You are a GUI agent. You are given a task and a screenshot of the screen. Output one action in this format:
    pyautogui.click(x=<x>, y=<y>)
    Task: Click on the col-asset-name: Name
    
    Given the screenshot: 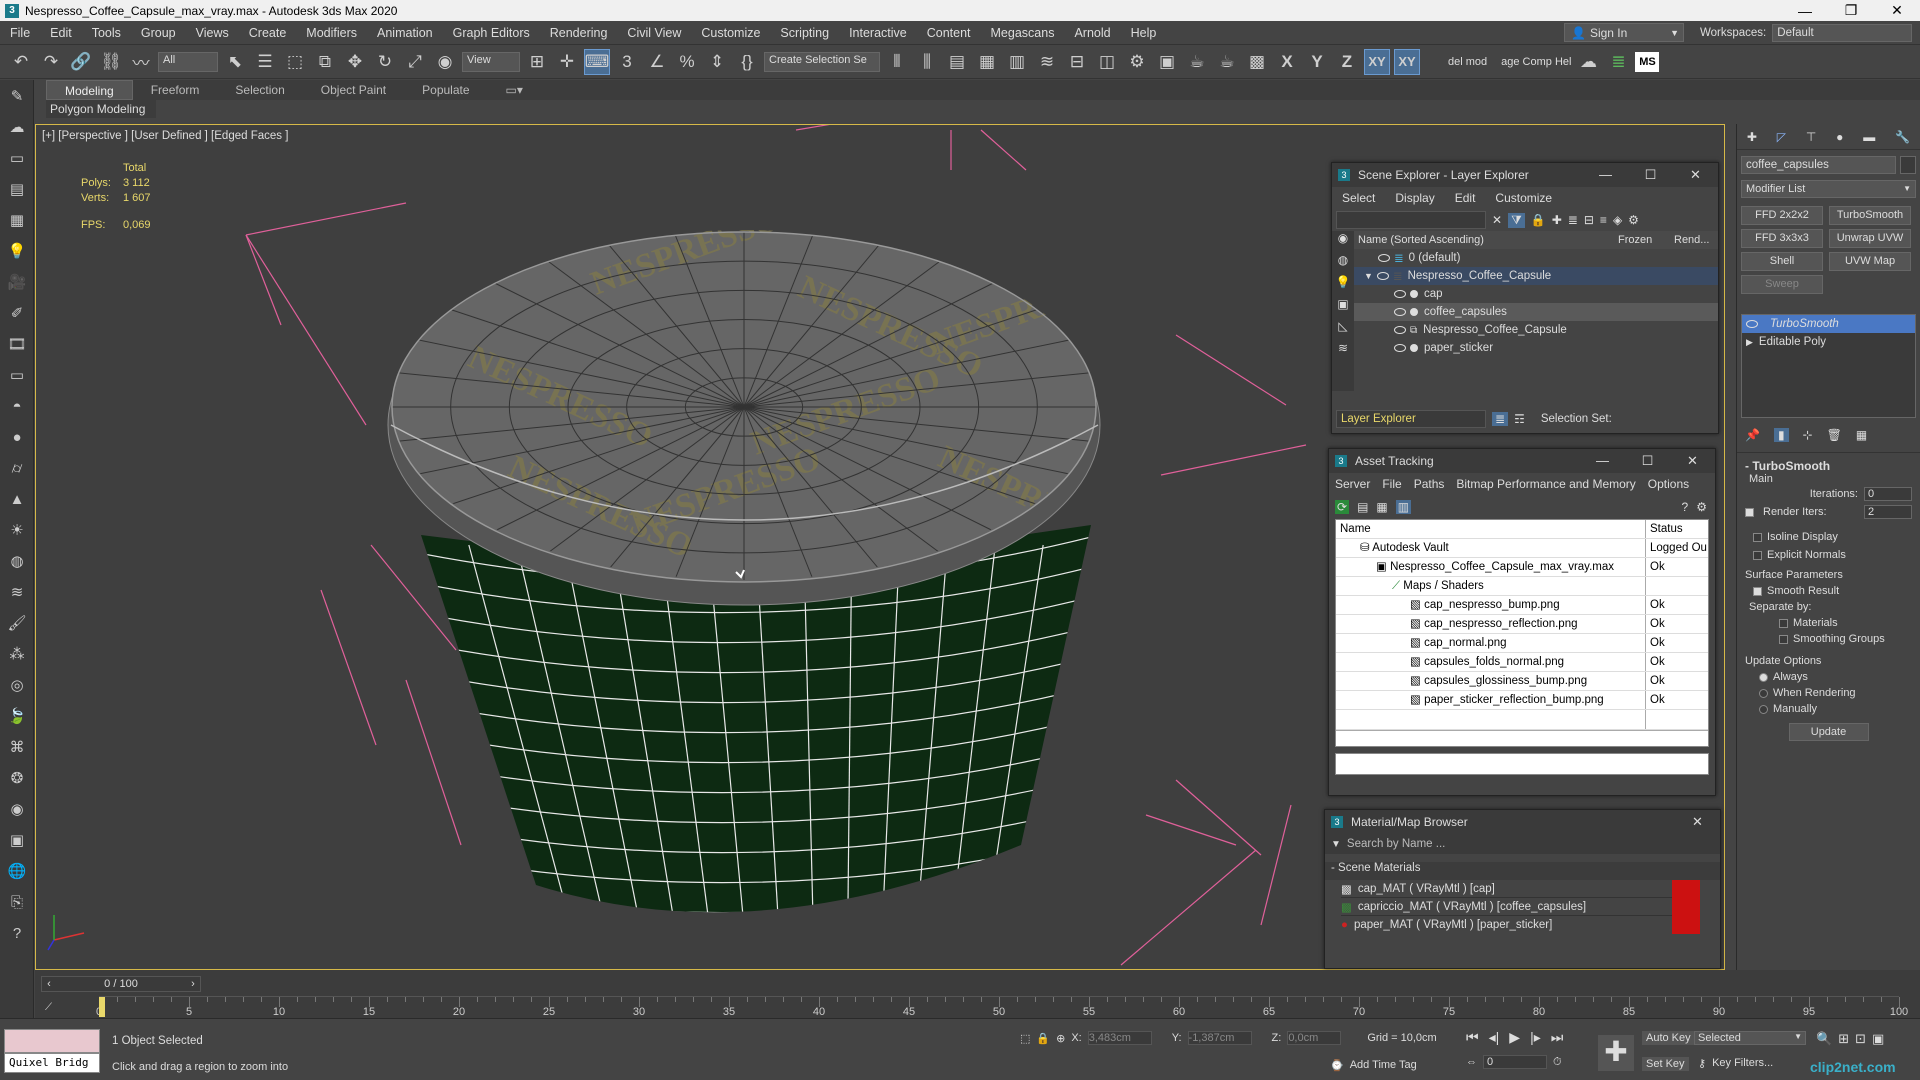 What is the action you would take?
    pyautogui.click(x=1490, y=529)
    